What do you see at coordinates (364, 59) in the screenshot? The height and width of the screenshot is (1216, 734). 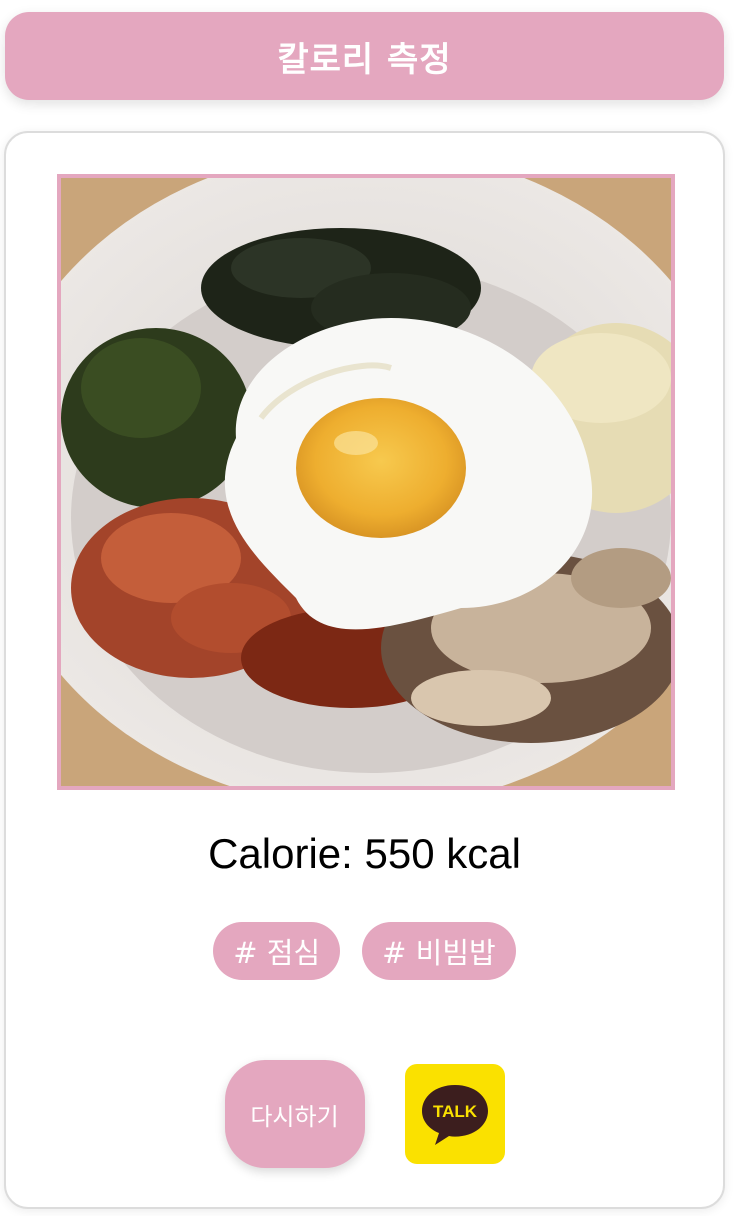 I see `page-title: 칼로리 측정` at bounding box center [364, 59].